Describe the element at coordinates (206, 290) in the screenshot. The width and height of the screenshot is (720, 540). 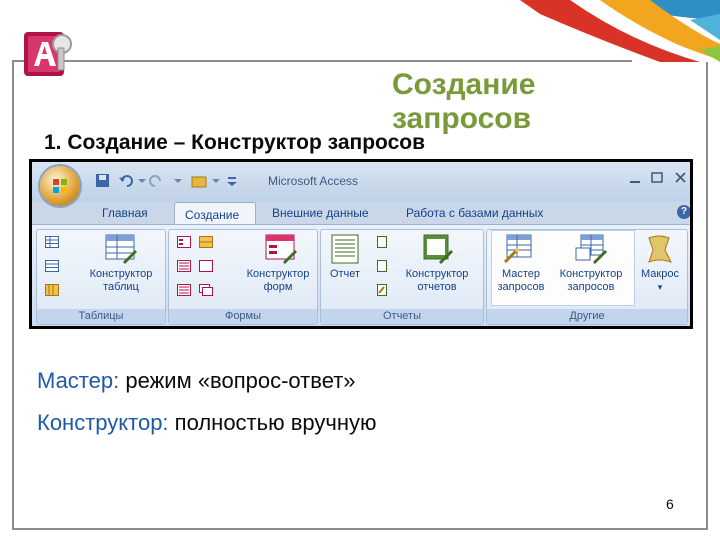
I see `more-forms-icon` at that location.